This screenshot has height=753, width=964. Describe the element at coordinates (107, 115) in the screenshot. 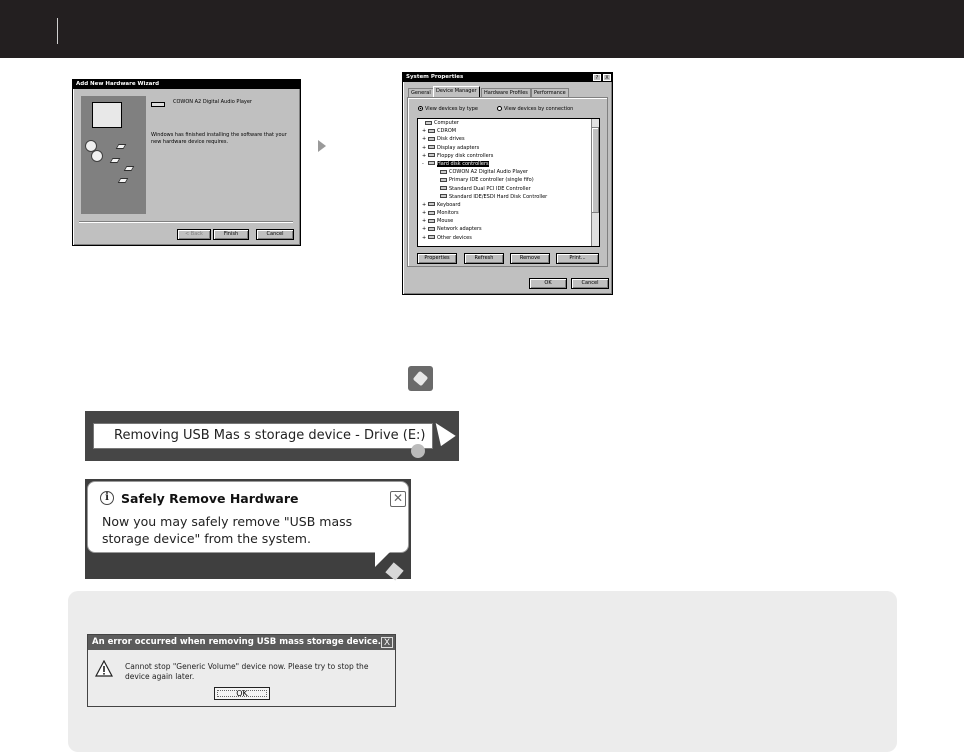

I see `computer-icon` at that location.